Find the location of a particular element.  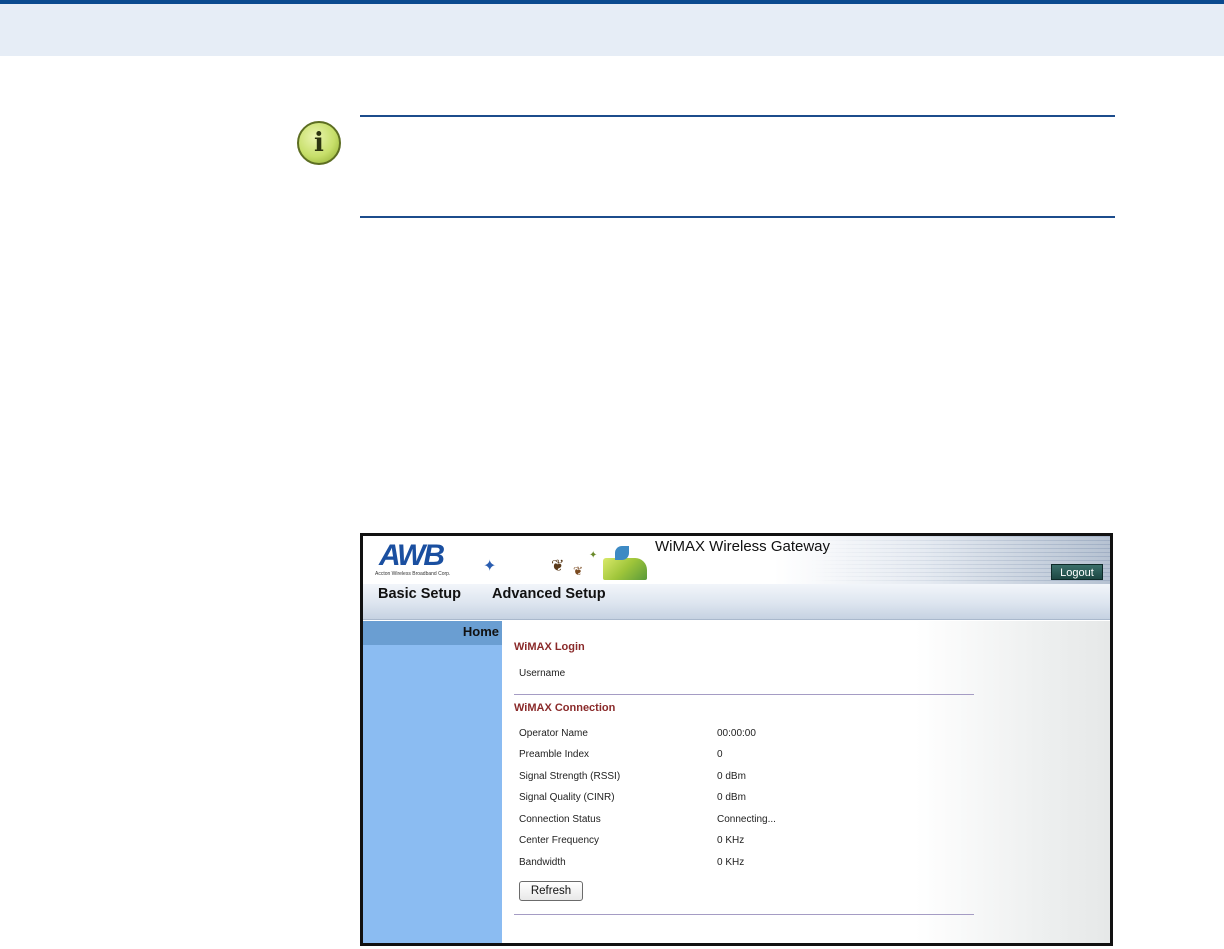

row-label-bandwidth: Bandwidth is located at coordinates (542, 862).